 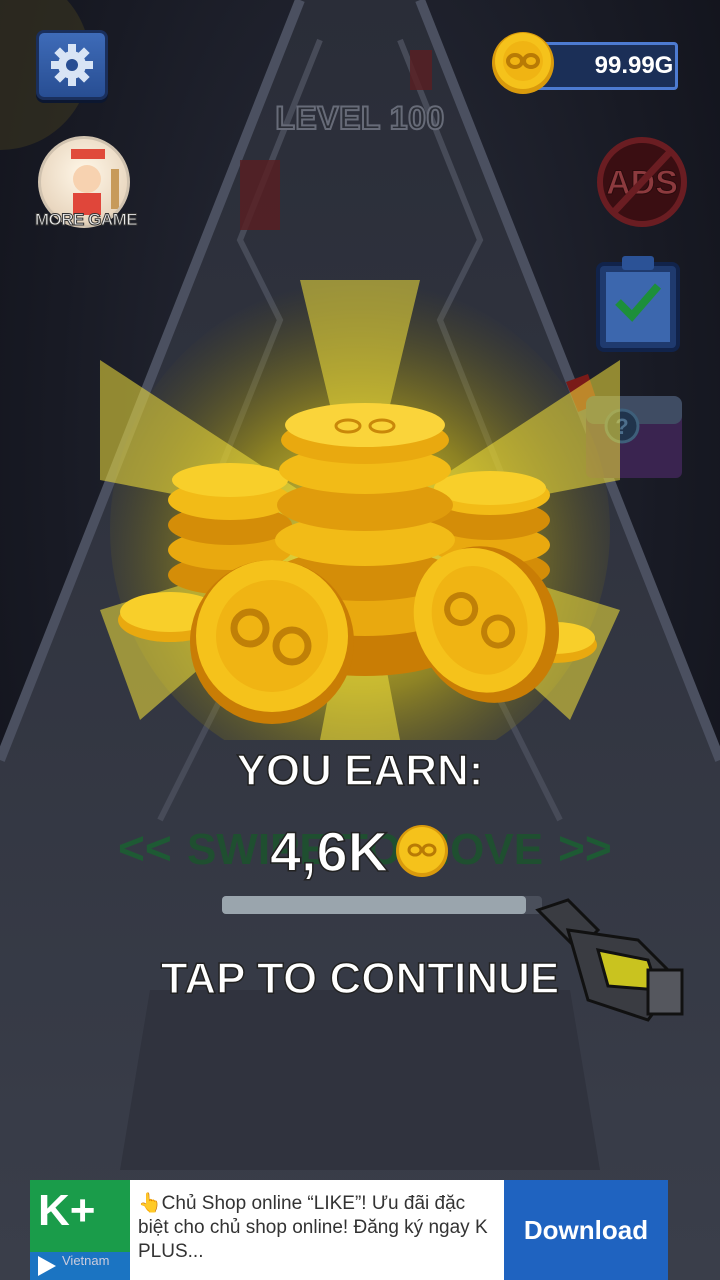 I want to click on ad-download-button: Download, so click(x=586, y=1230).